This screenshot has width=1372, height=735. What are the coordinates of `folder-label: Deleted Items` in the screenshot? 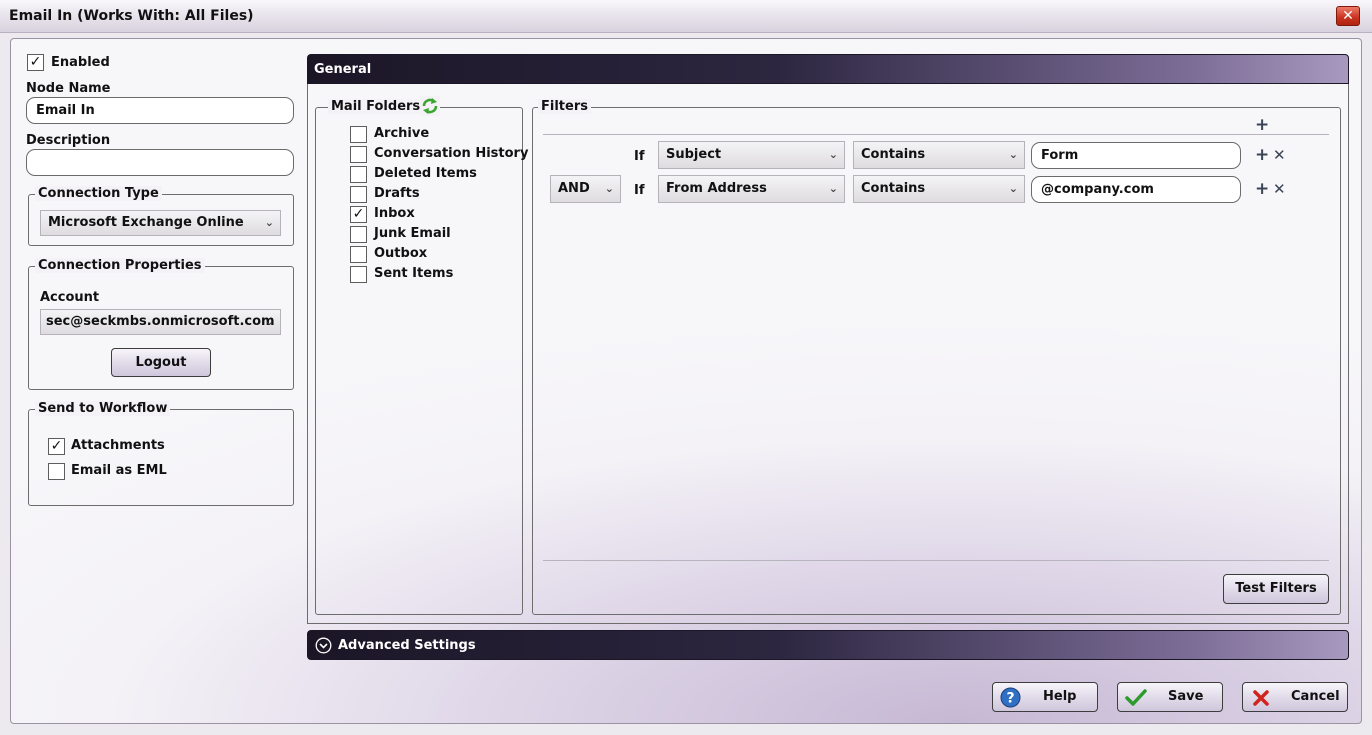 It's located at (425, 173).